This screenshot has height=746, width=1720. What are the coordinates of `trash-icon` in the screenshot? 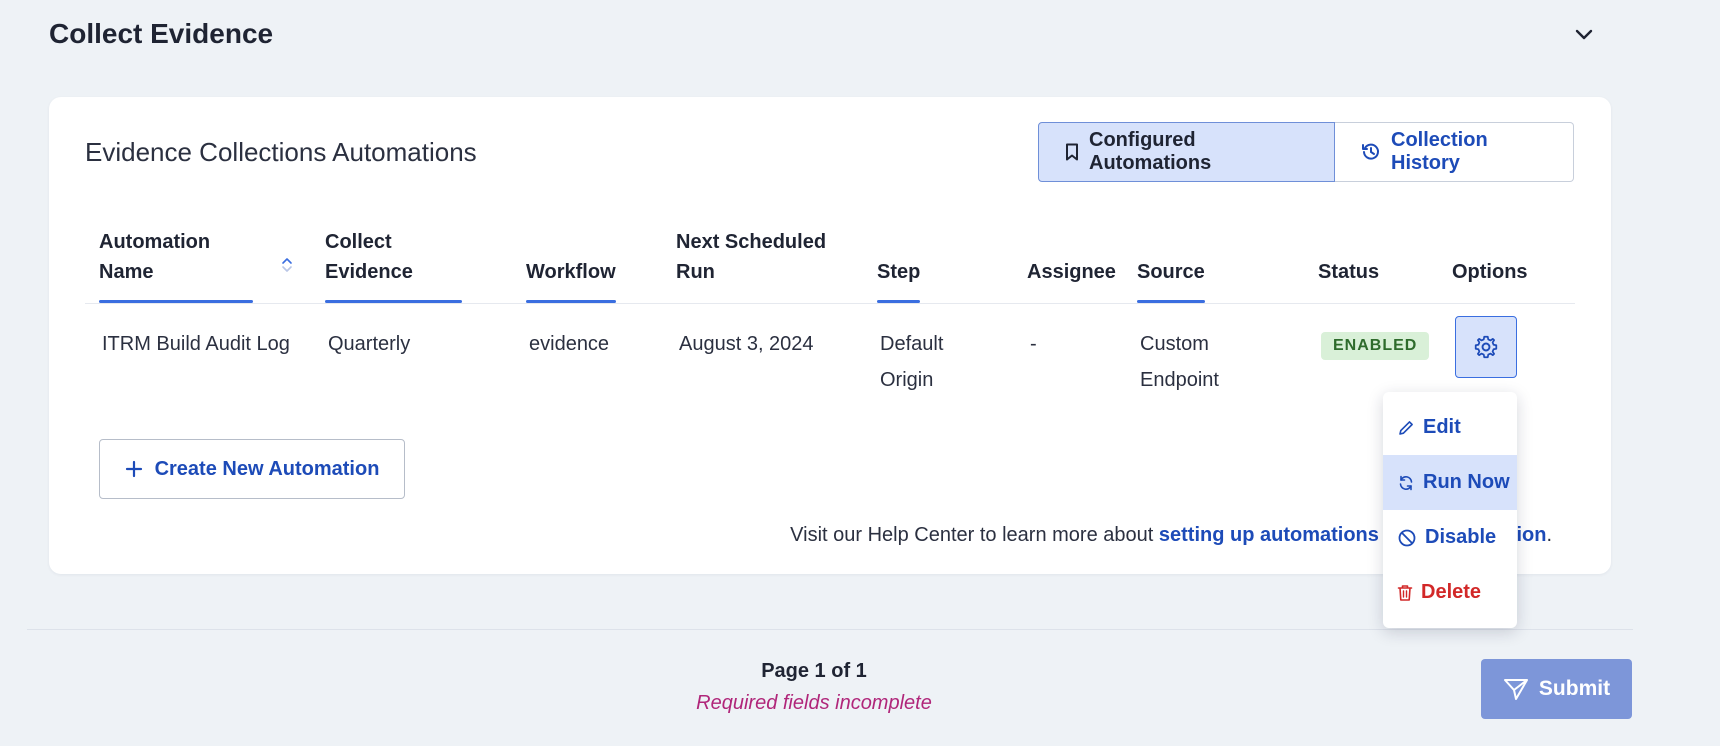 It's located at (1405, 593).